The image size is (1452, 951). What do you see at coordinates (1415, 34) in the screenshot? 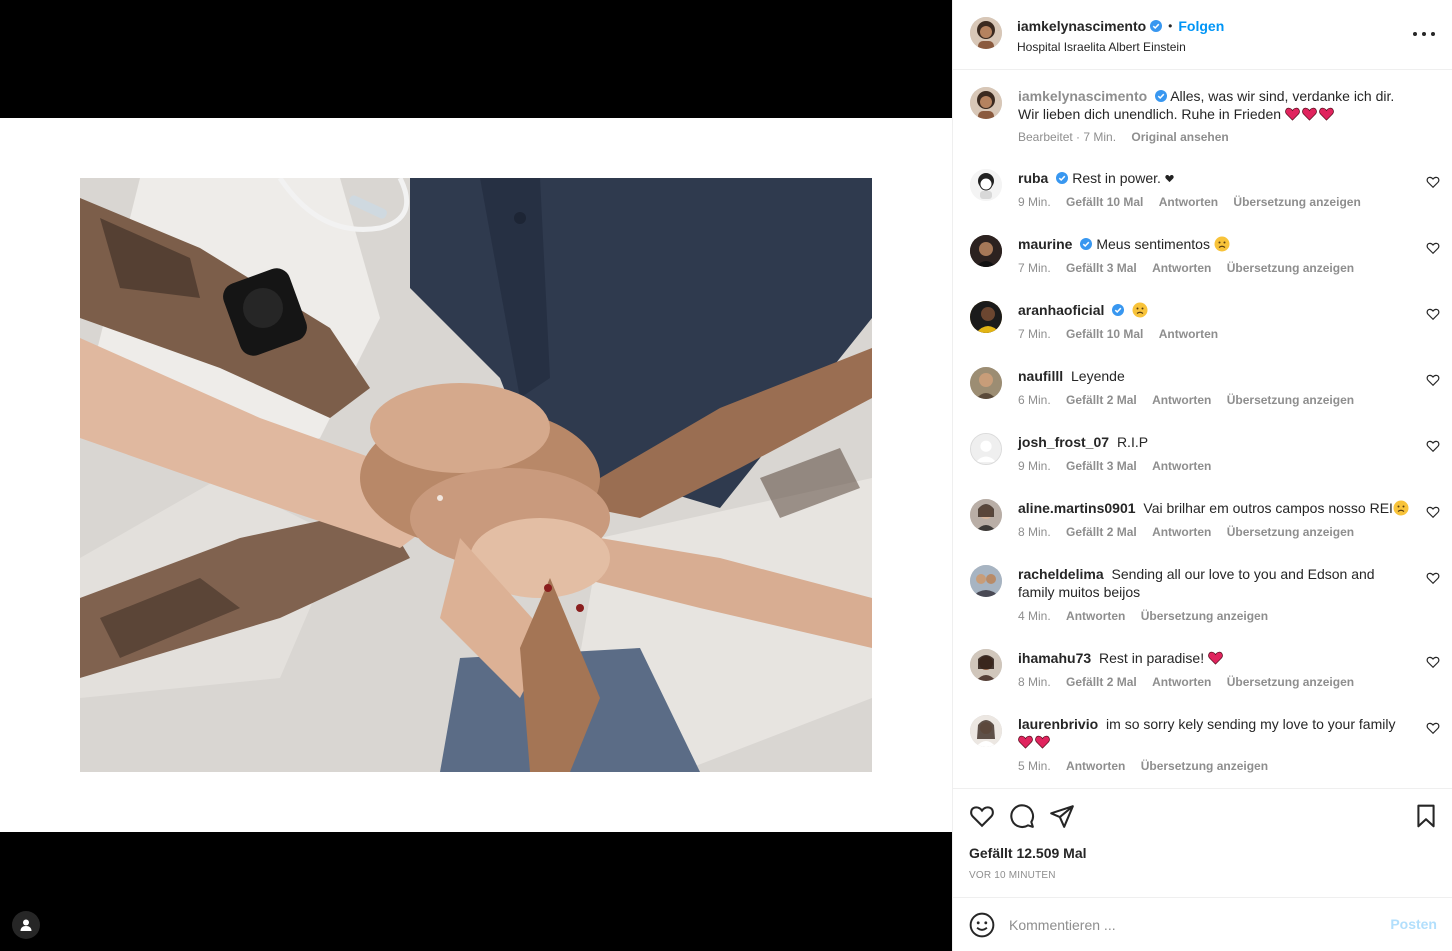
I see `more-dots-icon` at bounding box center [1415, 34].